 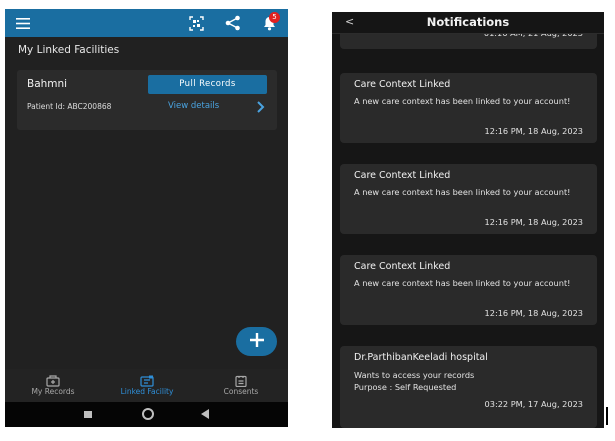 I want to click on app-top-bar: 5, so click(x=146, y=23).